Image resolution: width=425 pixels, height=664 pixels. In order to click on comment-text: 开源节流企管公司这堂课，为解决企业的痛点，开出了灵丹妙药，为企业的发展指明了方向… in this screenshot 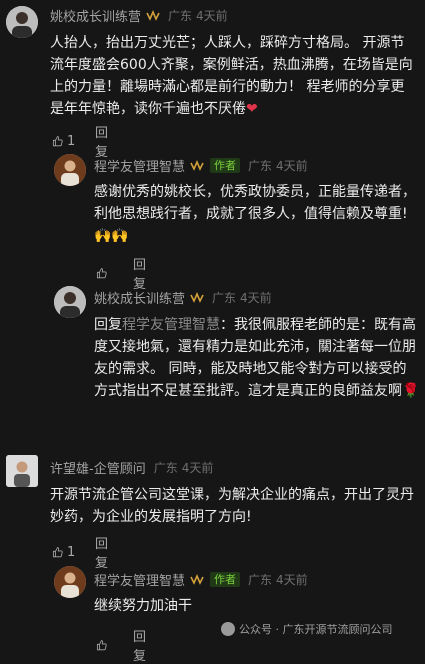, I will do `click(232, 506)`.